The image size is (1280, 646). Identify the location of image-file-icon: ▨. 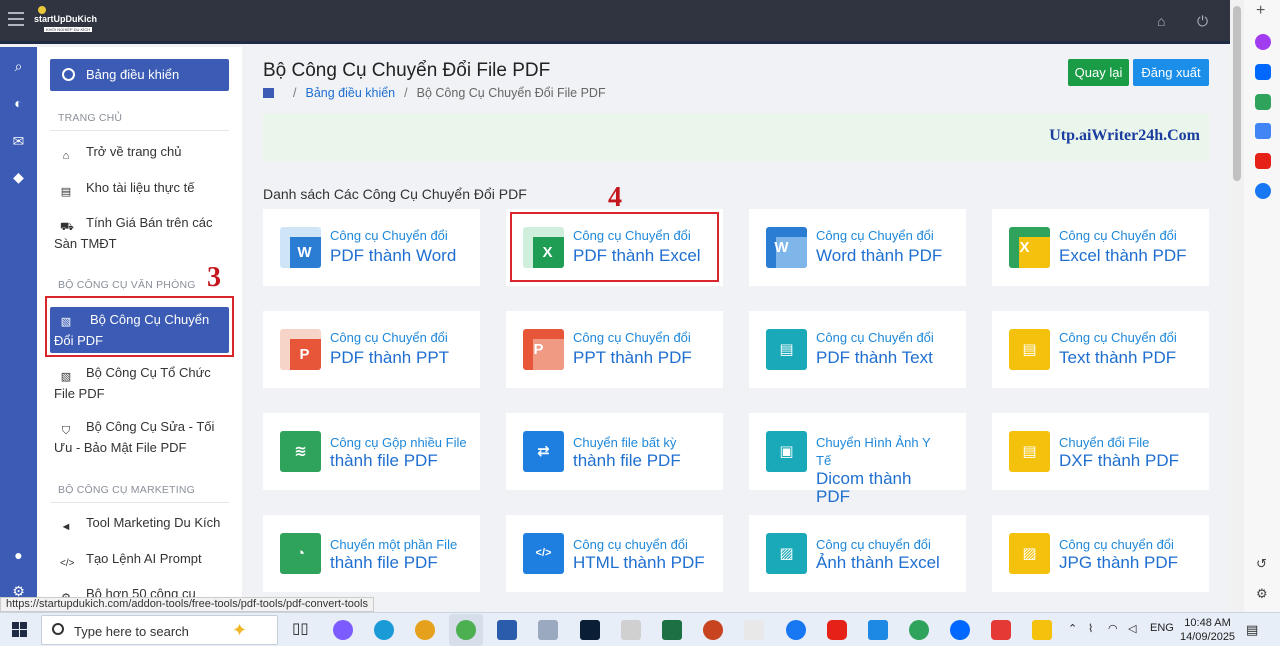
(786, 553).